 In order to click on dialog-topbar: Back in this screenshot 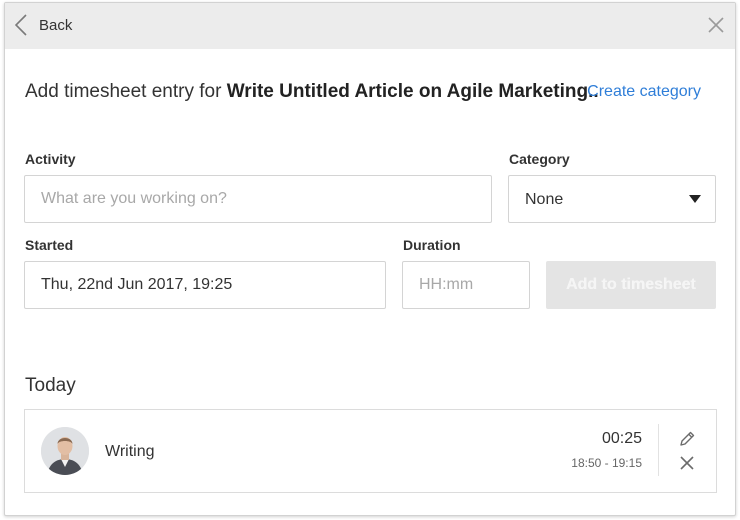, I will do `click(370, 26)`.